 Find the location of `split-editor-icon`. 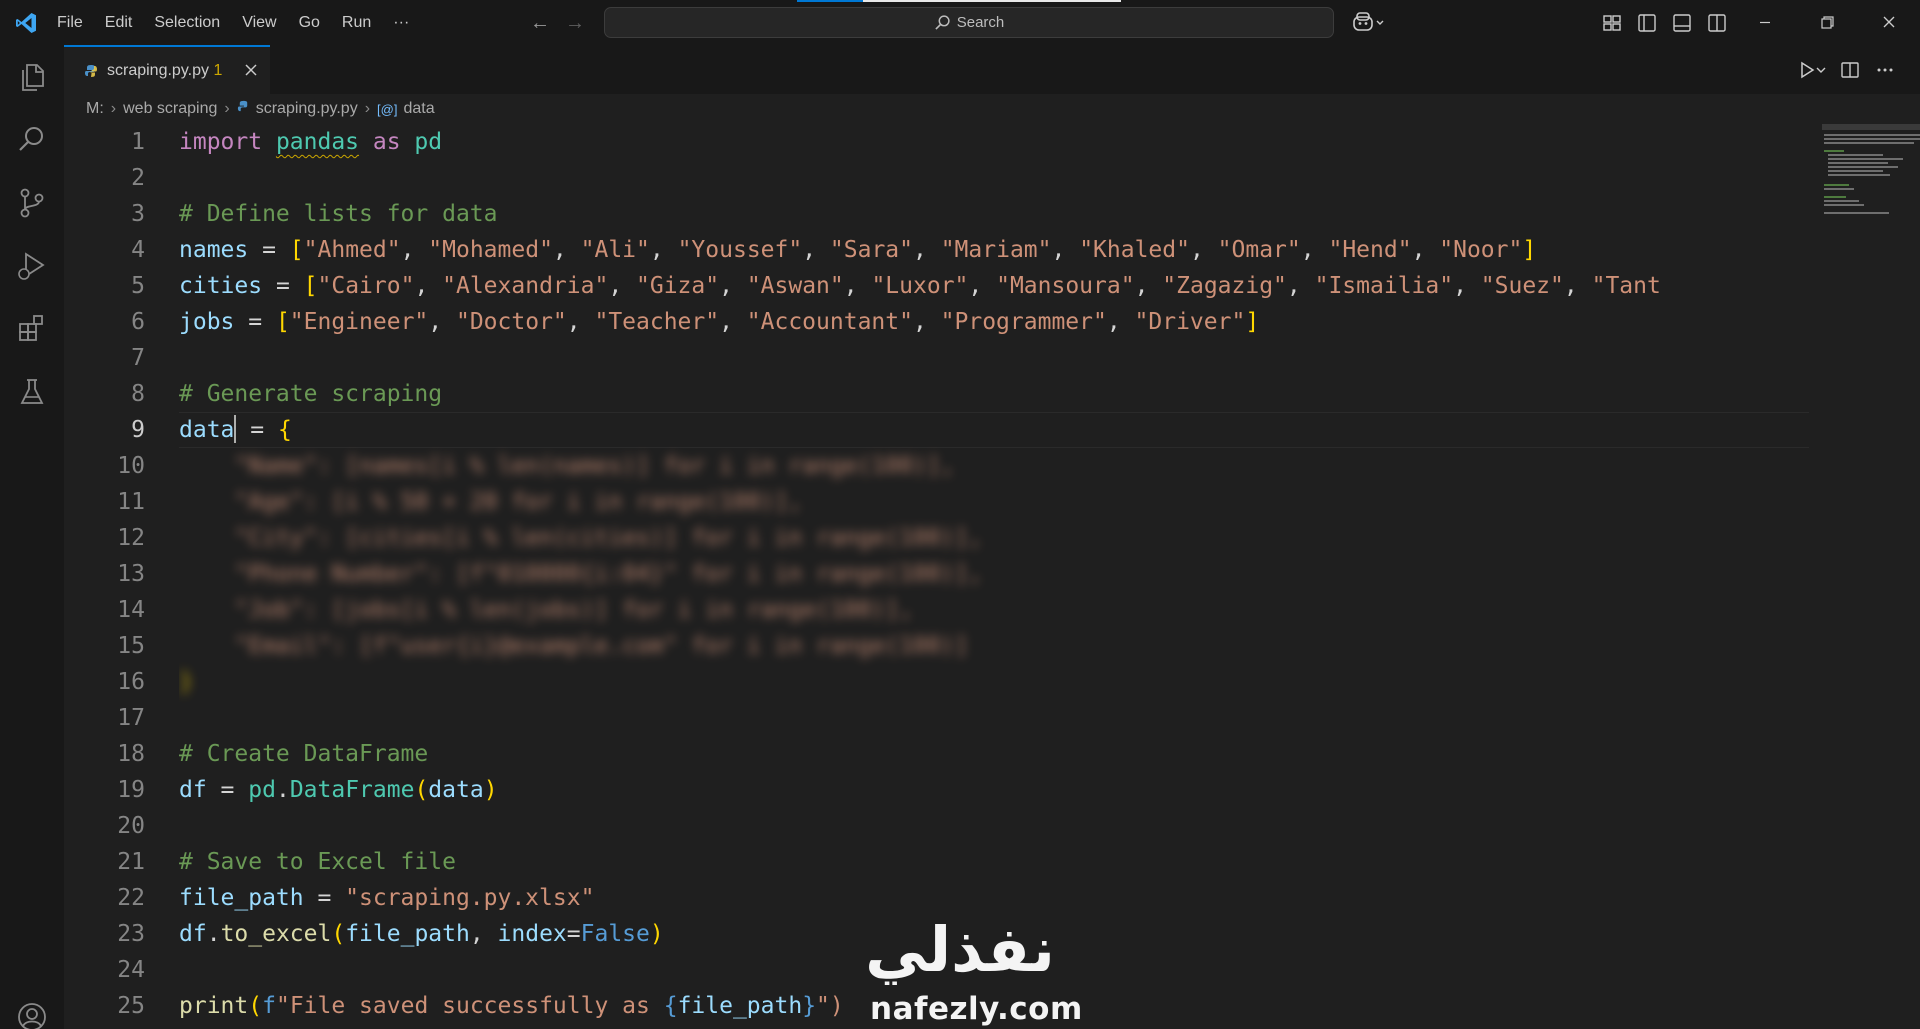

split-editor-icon is located at coordinates (1850, 70).